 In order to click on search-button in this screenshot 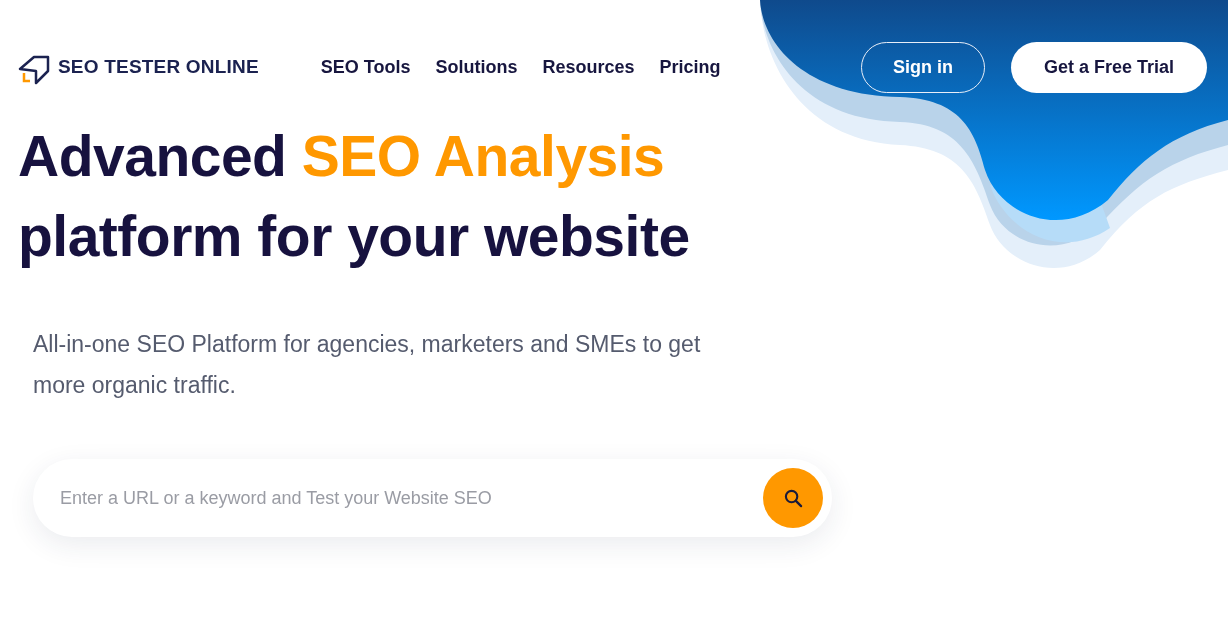, I will do `click(793, 498)`.